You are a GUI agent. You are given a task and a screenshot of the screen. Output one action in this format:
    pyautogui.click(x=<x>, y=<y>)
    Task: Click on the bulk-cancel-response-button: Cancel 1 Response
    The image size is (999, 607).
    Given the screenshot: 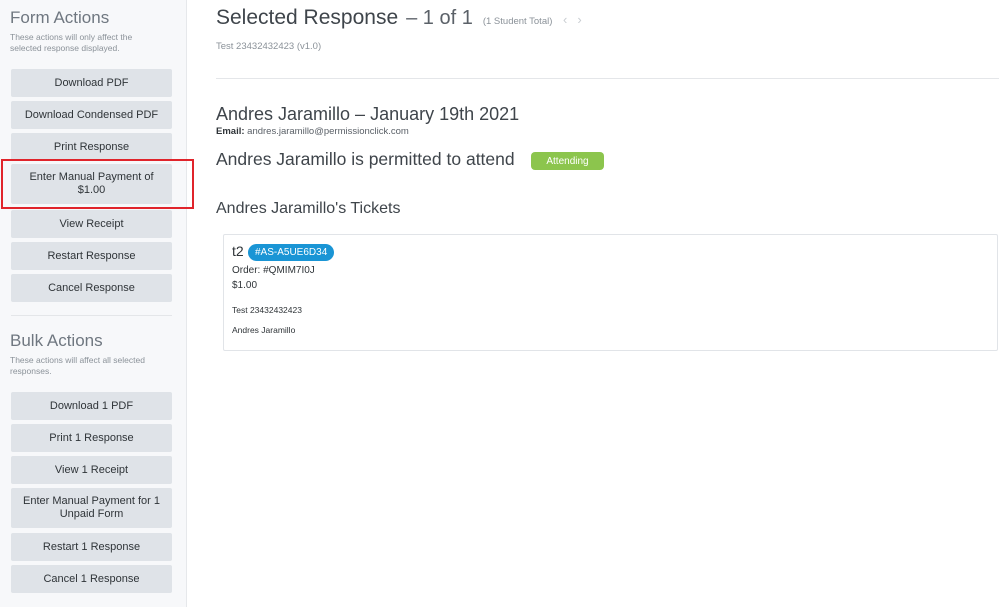 What is the action you would take?
    pyautogui.click(x=91, y=579)
    